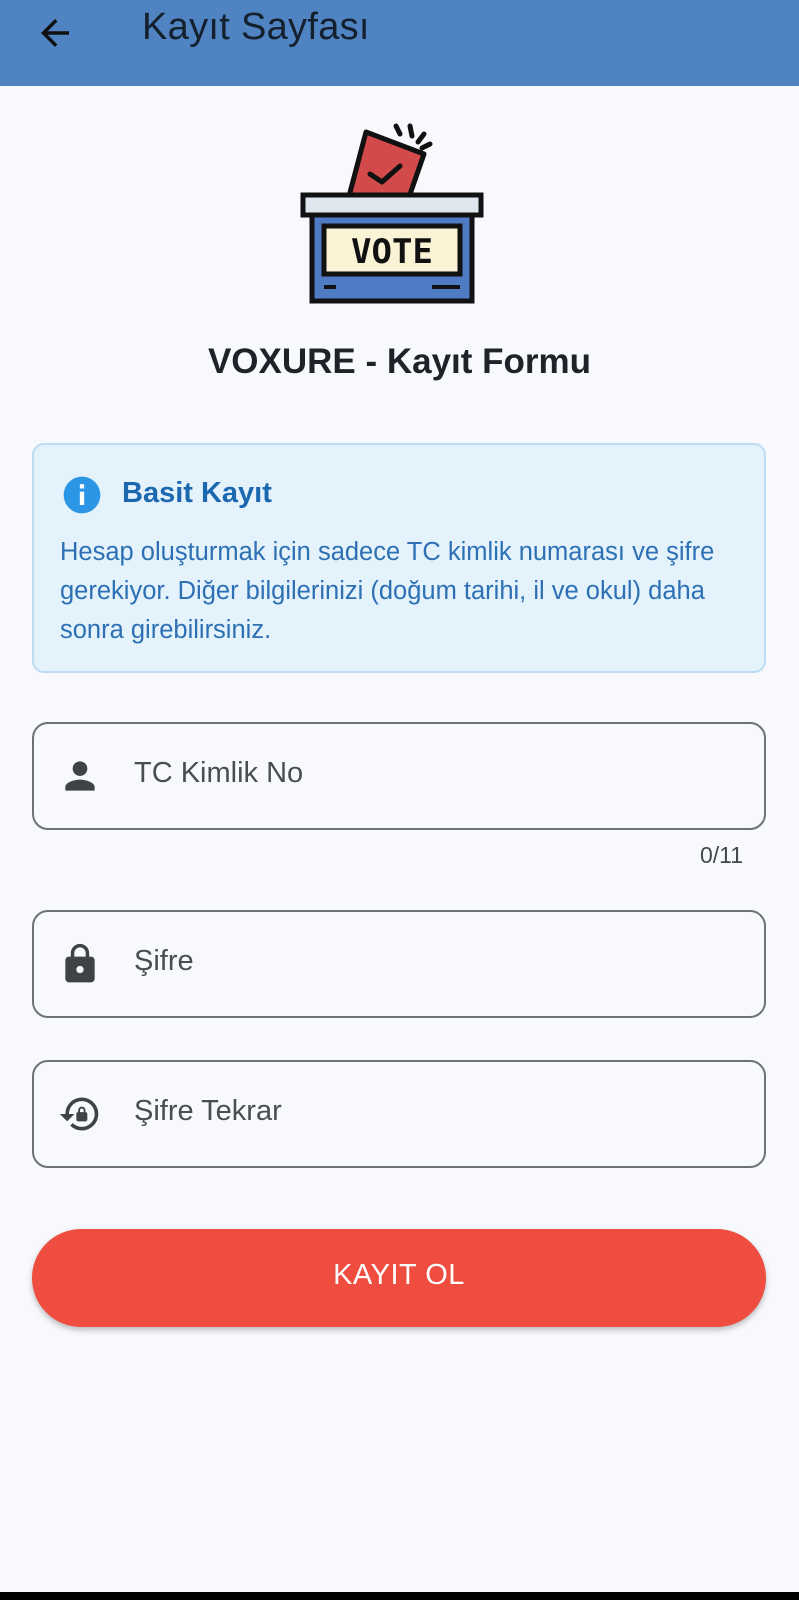 The width and height of the screenshot is (799, 1600). I want to click on password-repeat-field: Şifre Tekrar, so click(399, 1114).